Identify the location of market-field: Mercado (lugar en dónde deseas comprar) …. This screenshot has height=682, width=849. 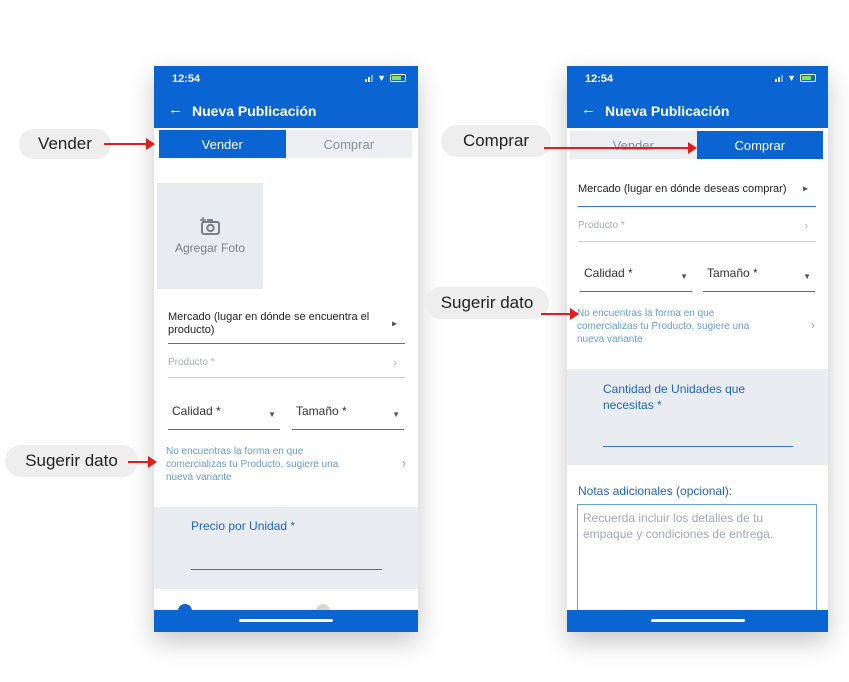
(697, 189).